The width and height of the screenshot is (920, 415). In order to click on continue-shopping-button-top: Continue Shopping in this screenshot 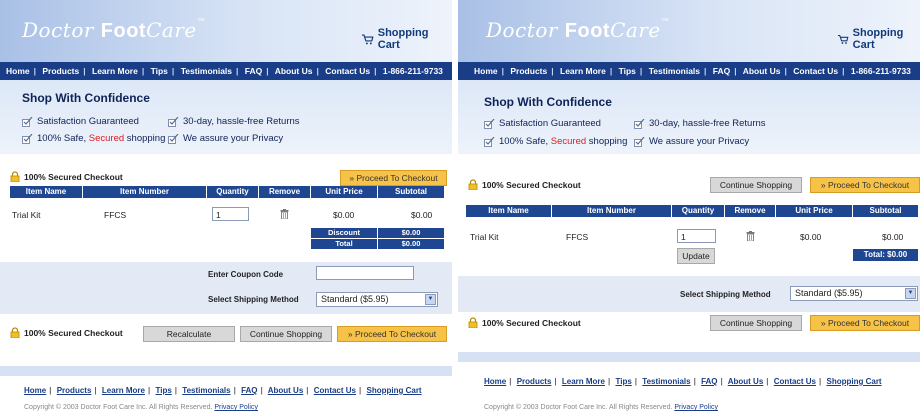, I will do `click(756, 185)`.